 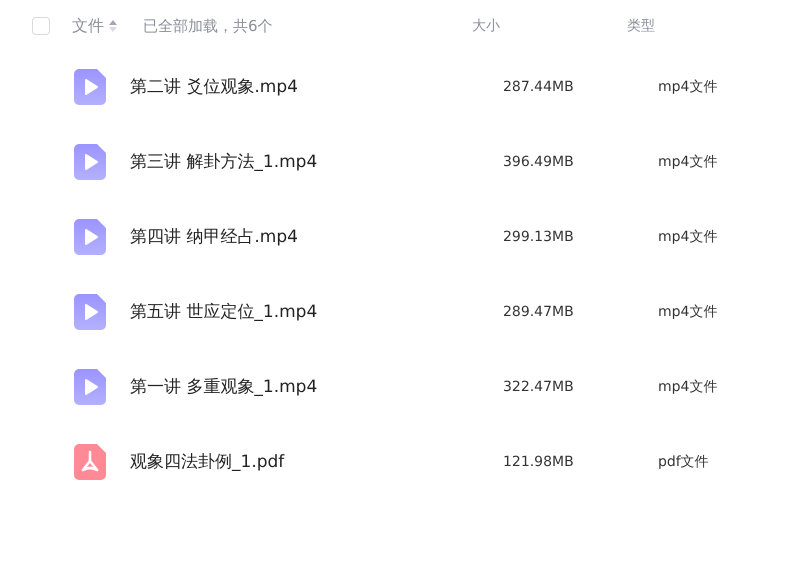 I want to click on file-size: 289.47MB, so click(x=539, y=312).